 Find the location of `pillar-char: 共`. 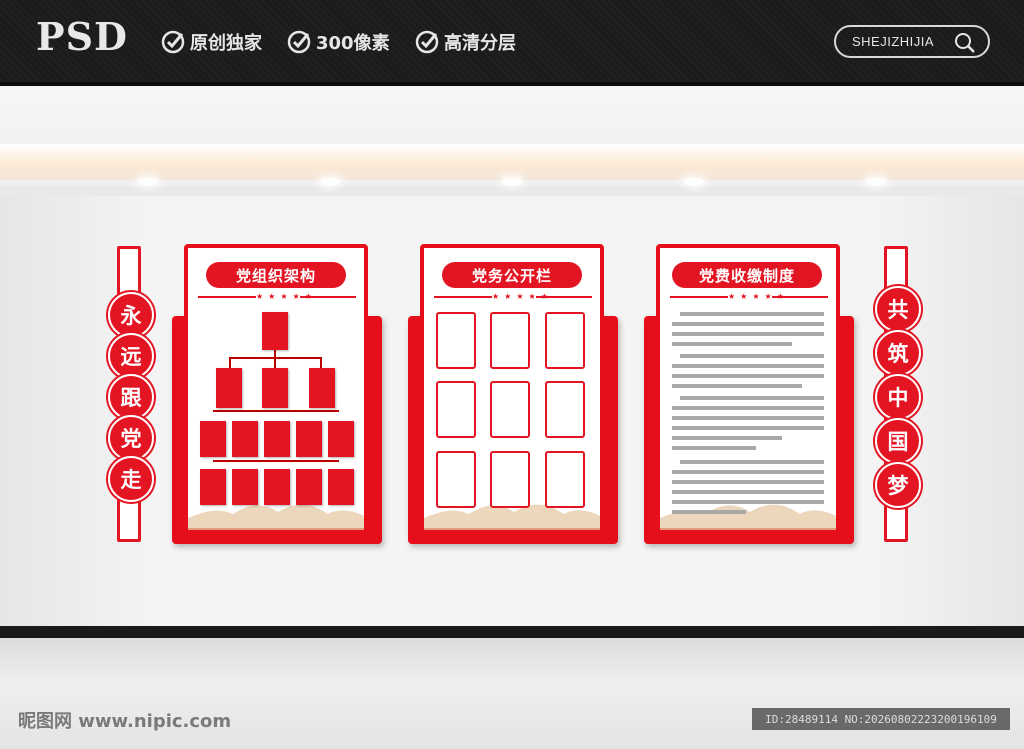

pillar-char: 共 is located at coordinates (898, 309).